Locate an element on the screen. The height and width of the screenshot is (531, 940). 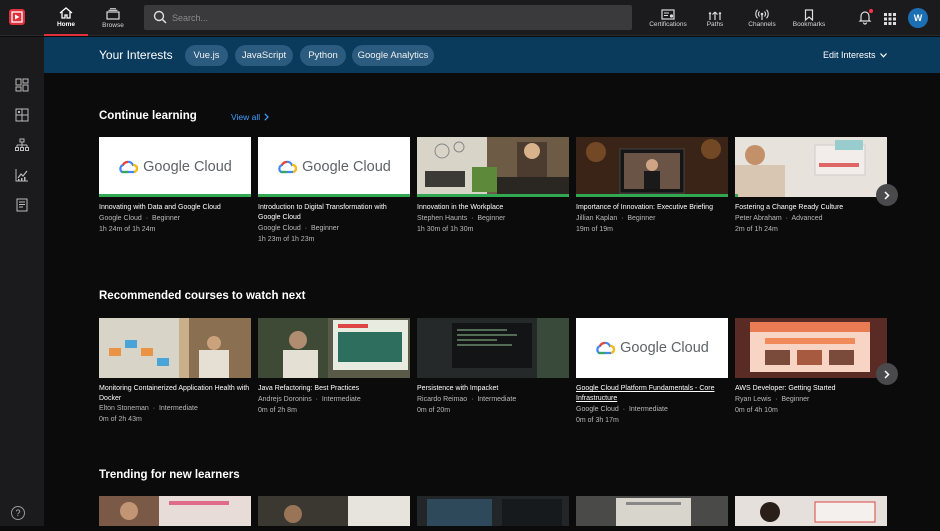
nav-bookmarks: Bookmarks is located at coordinates (809, 18).